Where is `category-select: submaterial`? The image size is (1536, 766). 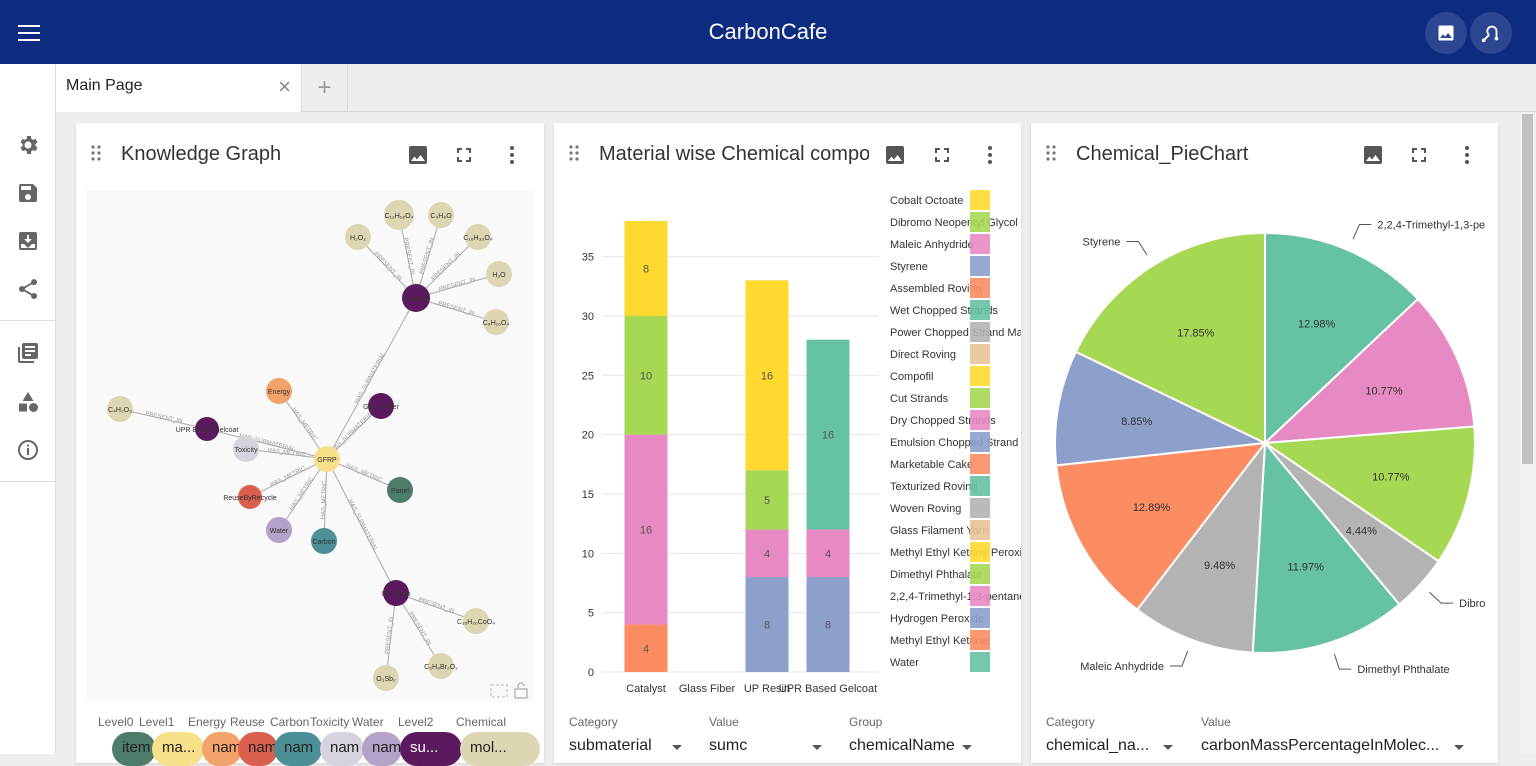
category-select: submaterial is located at coordinates (619, 746).